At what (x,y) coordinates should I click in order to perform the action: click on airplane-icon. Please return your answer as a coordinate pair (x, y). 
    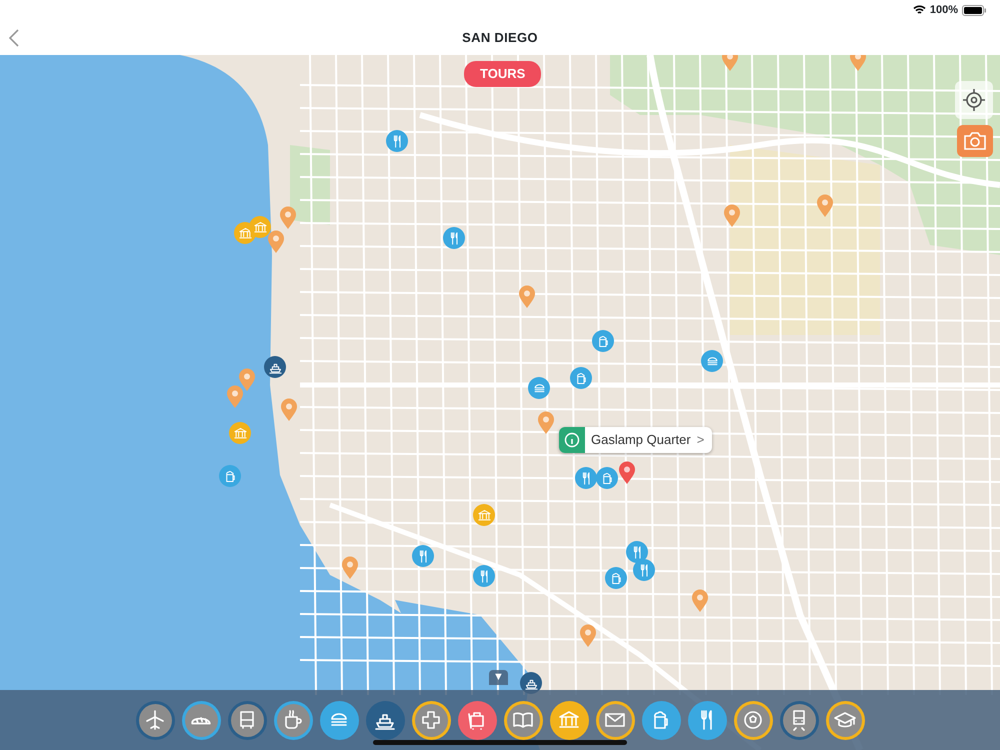
    Looking at the image, I should click on (155, 720).